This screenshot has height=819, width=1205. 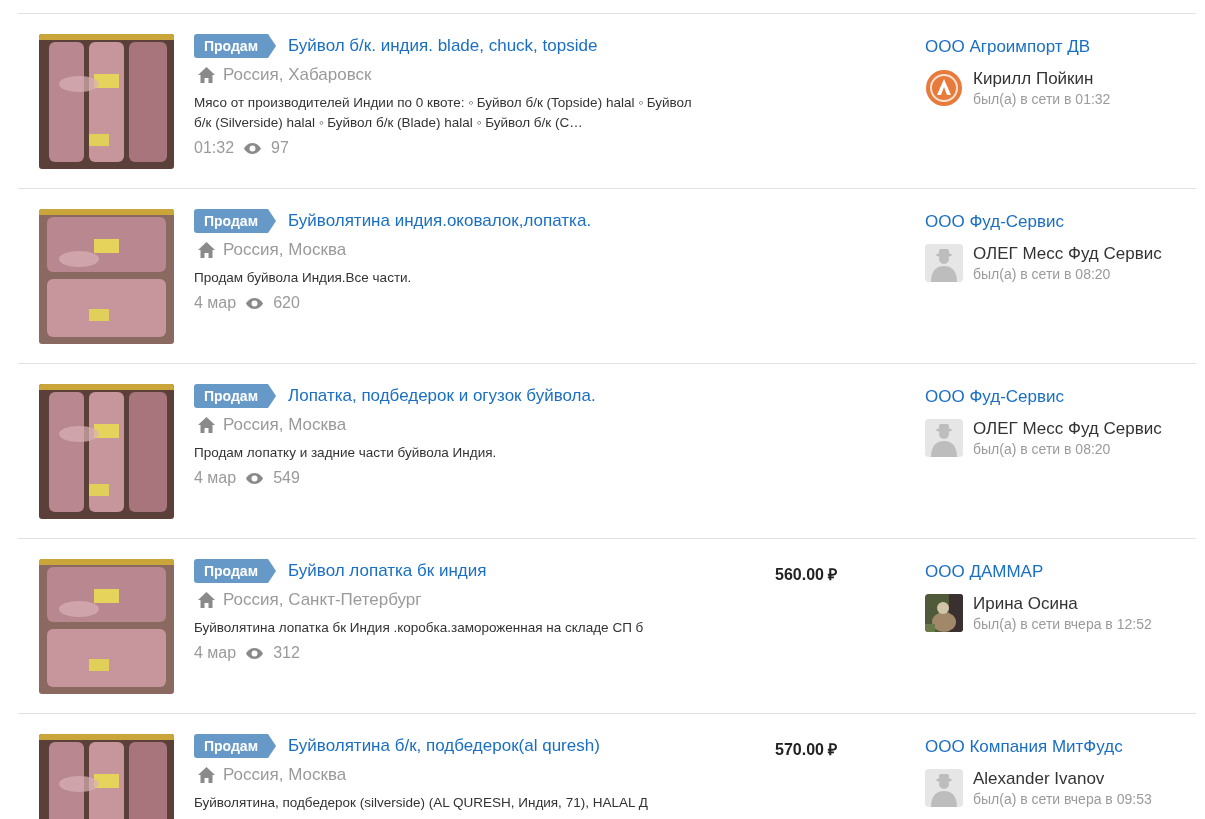 What do you see at coordinates (1062, 624) in the screenshot?
I see `last-seen: был(а) в сети вчера в 12:52` at bounding box center [1062, 624].